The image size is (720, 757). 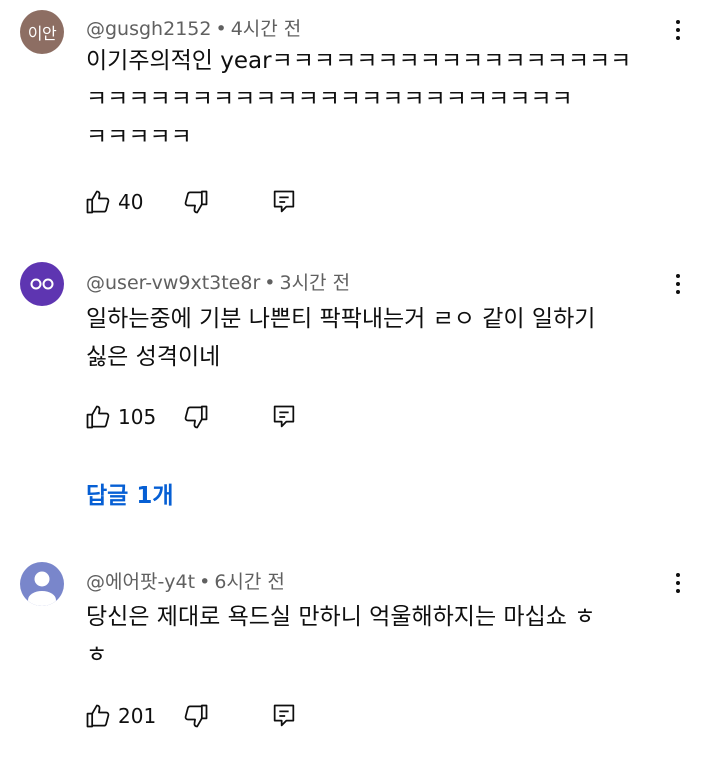 What do you see at coordinates (249, 582) in the screenshot?
I see `comment-time: 6시간 전` at bounding box center [249, 582].